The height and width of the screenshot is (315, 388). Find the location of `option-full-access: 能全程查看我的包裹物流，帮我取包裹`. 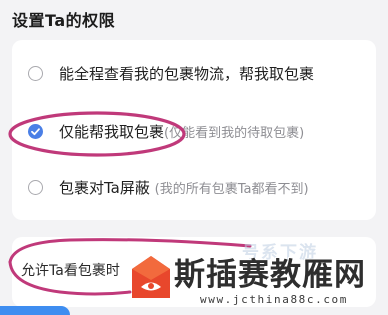

option-full-access: 能全程查看我的包裹物流，帮我取包裹 is located at coordinates (194, 73).